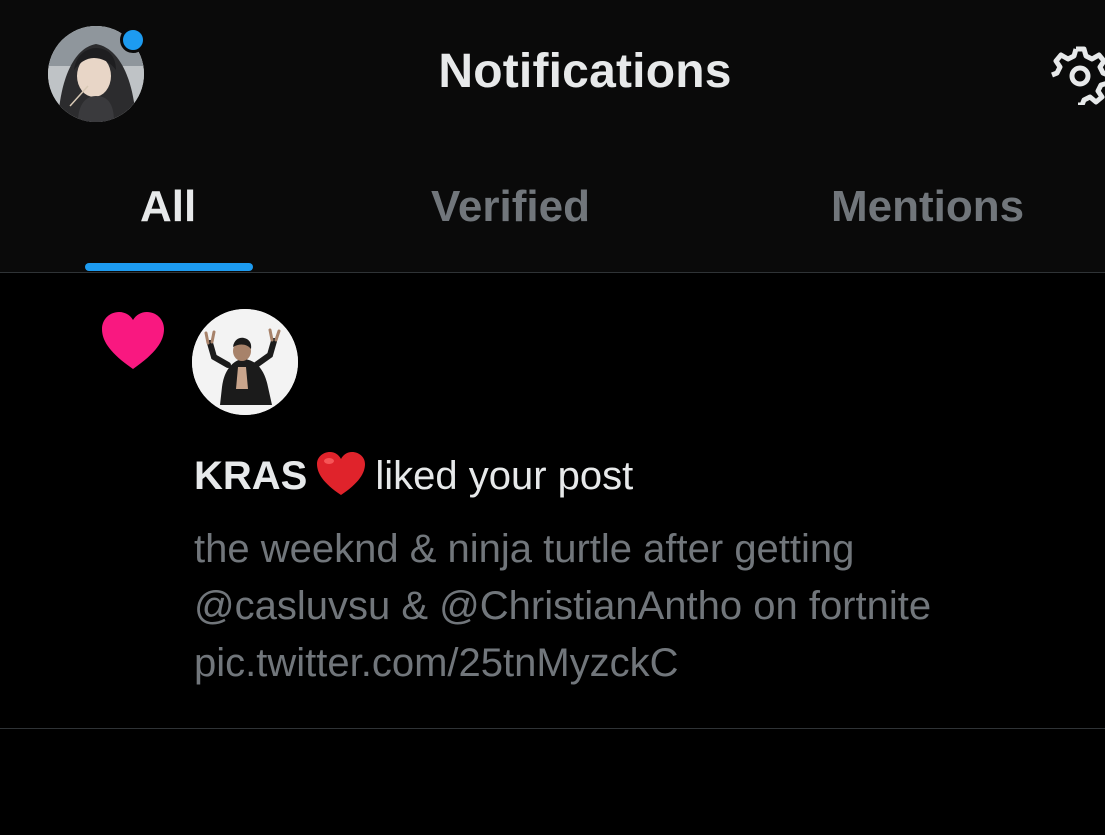 This screenshot has width=1105, height=835. Describe the element at coordinates (341, 474) in the screenshot. I see `red-heart-emoji` at that location.